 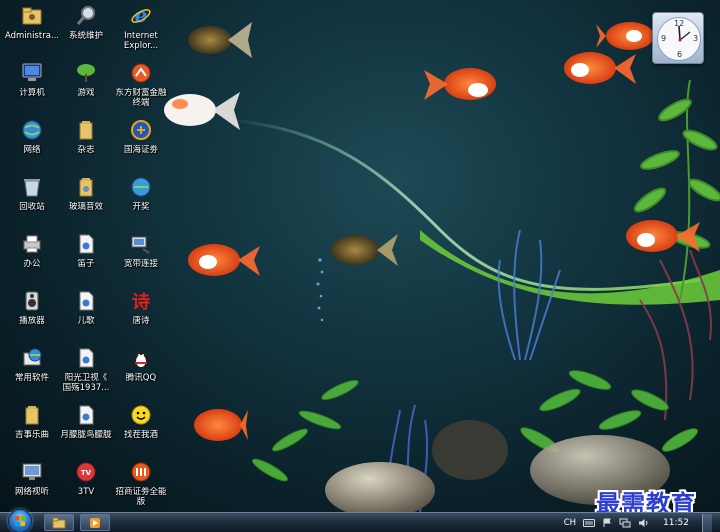 What do you see at coordinates (141, 98) in the screenshot?
I see `icon-label: 东方财富金融 终端` at bounding box center [141, 98].